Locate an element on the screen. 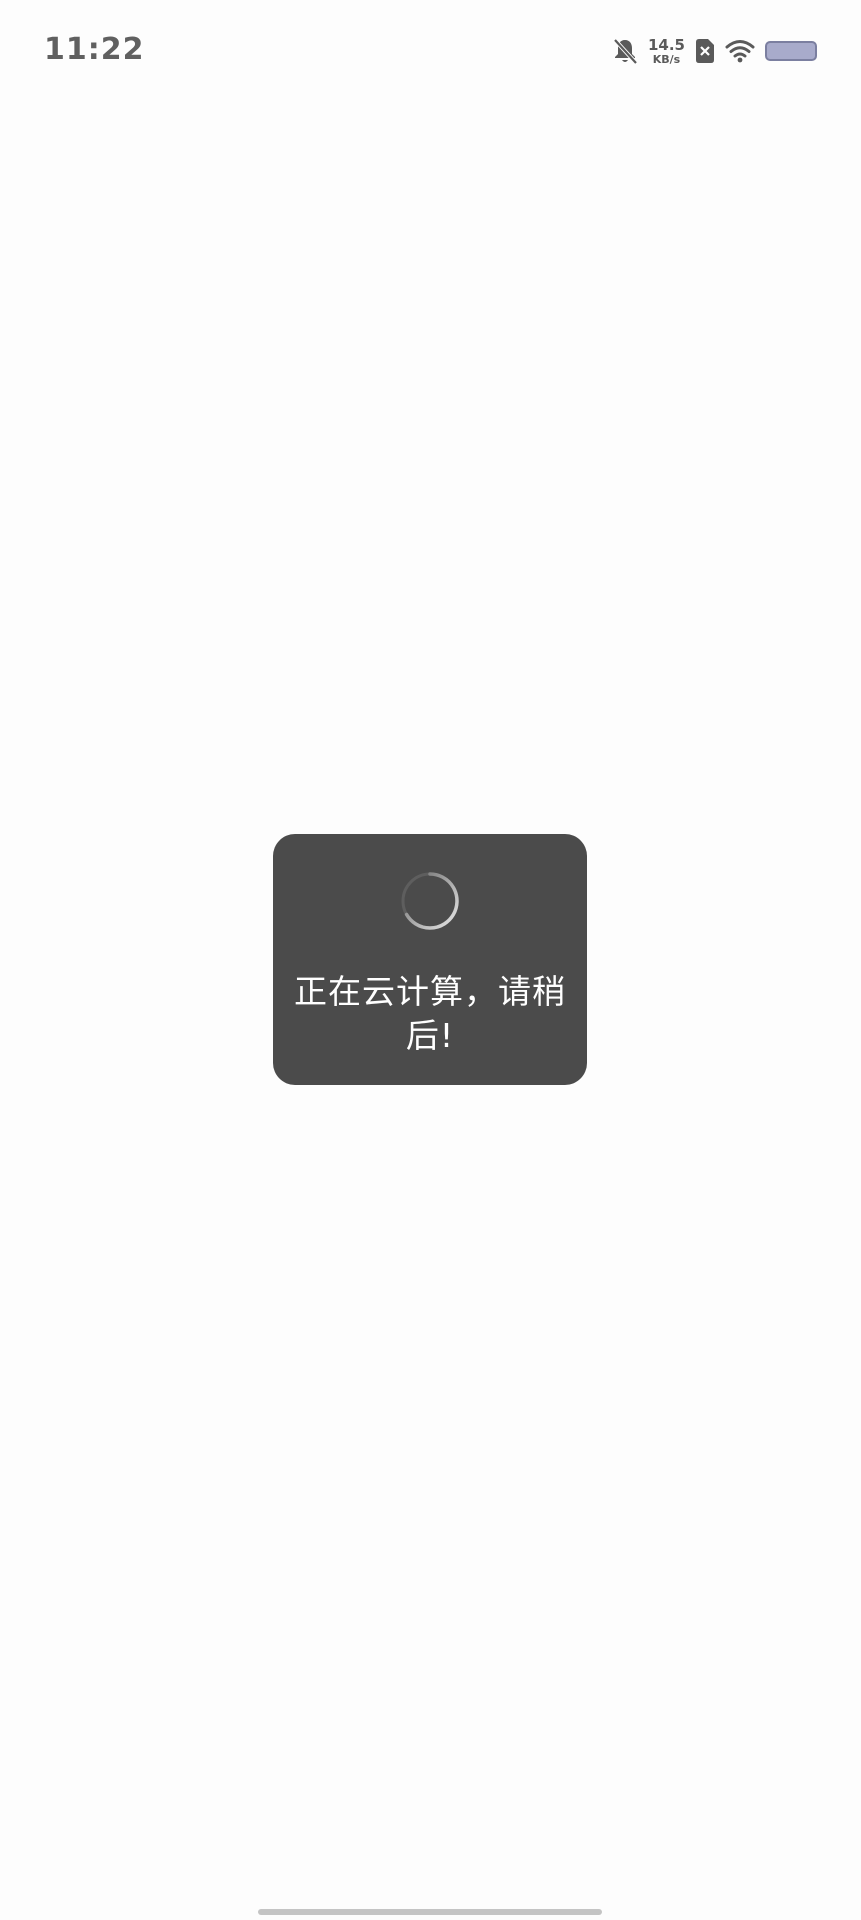 This screenshot has height=1920, width=861. spinner-icon is located at coordinates (430, 901).